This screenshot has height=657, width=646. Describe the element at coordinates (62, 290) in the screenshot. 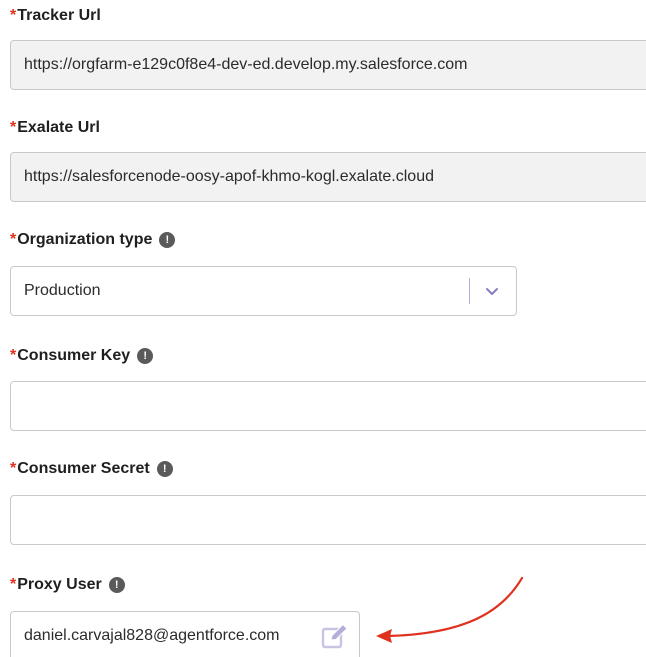

I see `organization-type-selected-value: Production` at that location.